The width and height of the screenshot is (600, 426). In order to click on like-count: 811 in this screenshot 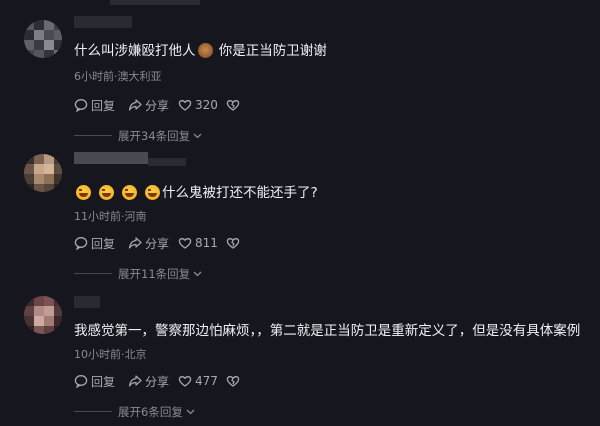, I will do `click(206, 243)`.